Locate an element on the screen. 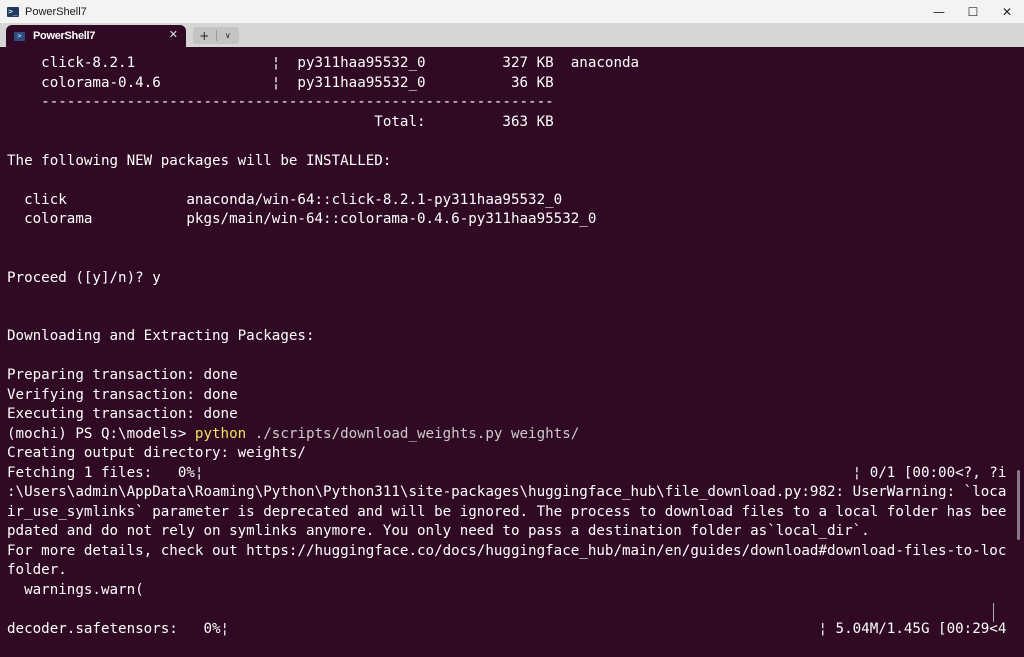  tab-close-icon: ✕ is located at coordinates (173, 34).